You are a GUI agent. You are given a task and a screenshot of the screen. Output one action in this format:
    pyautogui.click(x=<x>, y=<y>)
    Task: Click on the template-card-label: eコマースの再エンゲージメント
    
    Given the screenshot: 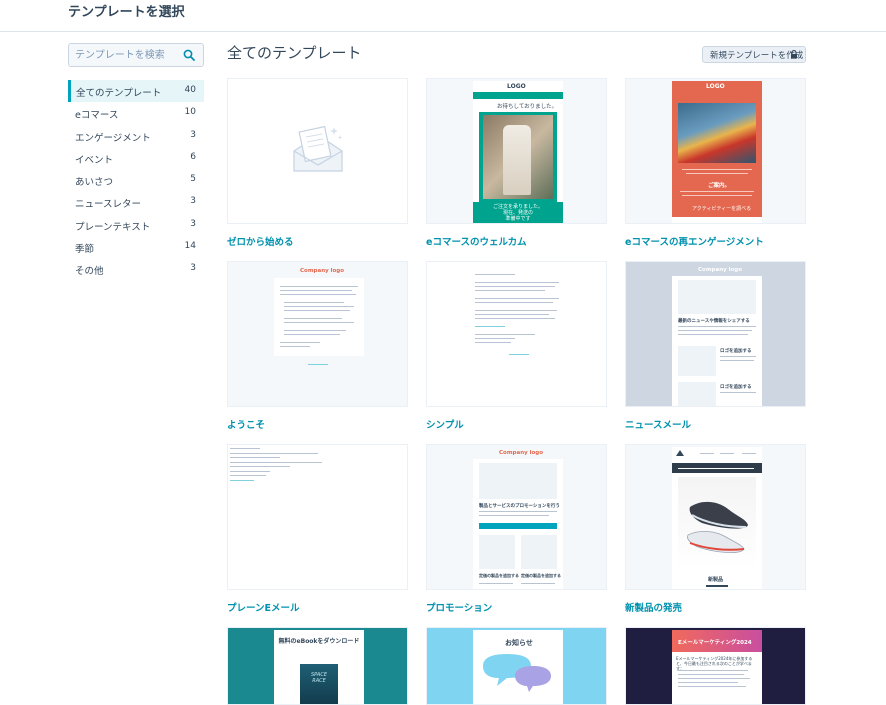 What is the action you would take?
    pyautogui.click(x=694, y=242)
    